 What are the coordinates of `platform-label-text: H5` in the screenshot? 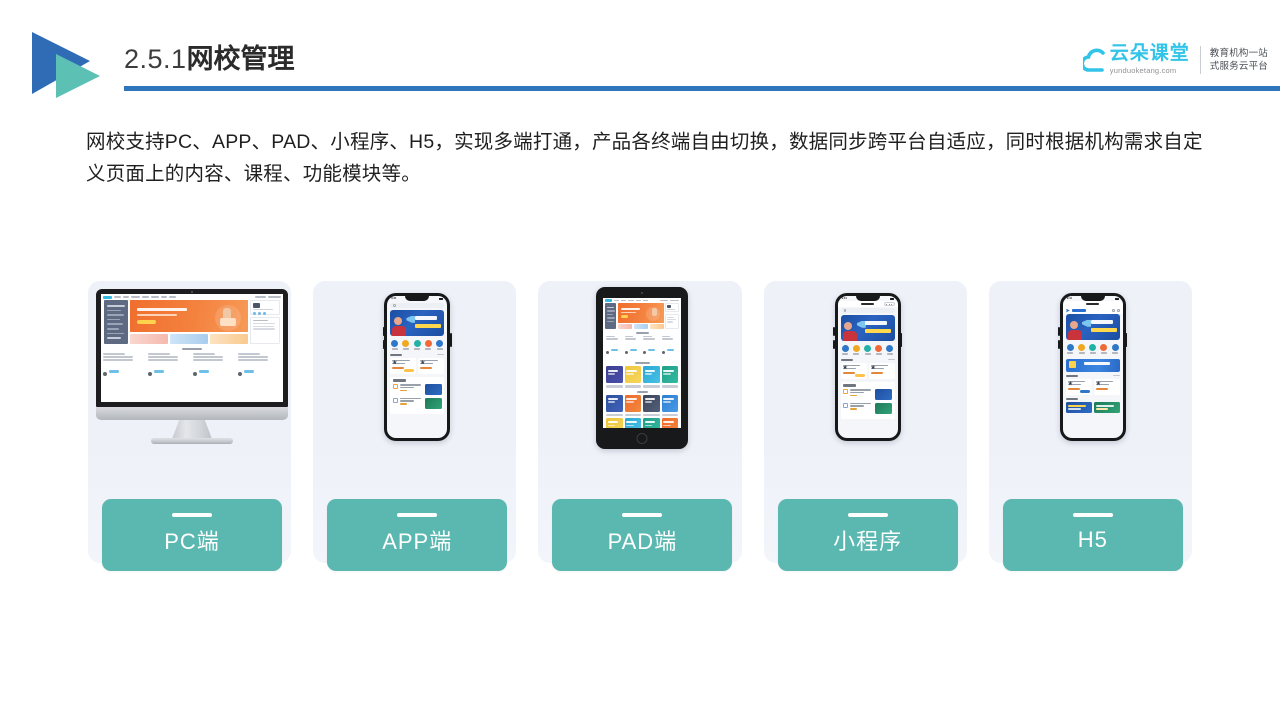 It's located at (1092, 539).